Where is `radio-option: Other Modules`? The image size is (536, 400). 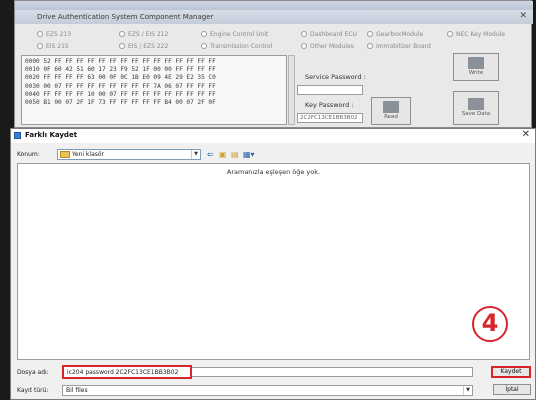
radio-option: Other Modules is located at coordinates (327, 46).